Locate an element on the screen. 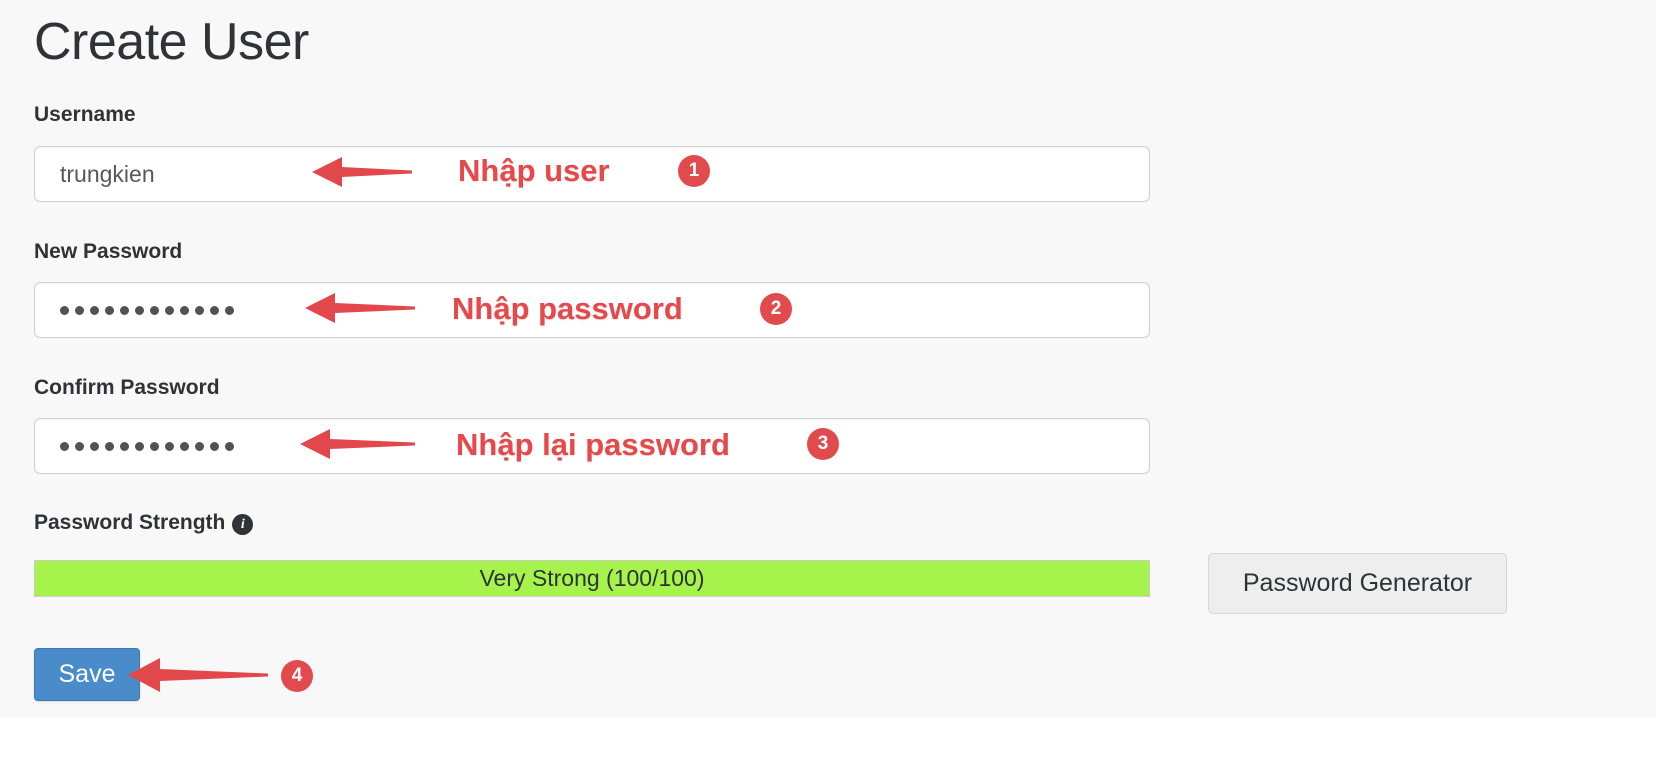  password-strength-label-text: Password Strength is located at coordinates (130, 522).